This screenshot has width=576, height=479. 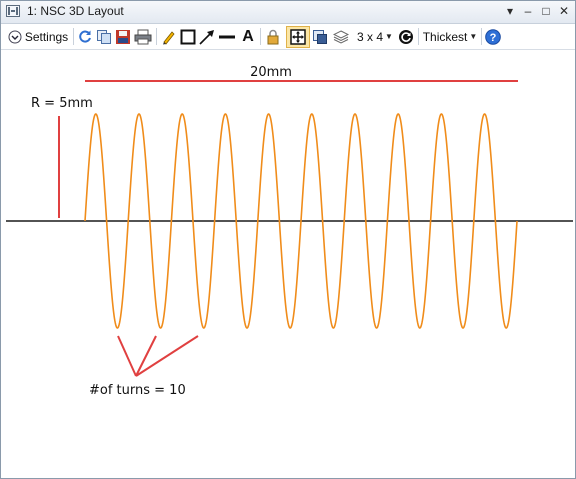 I want to click on layout-value: 3 x 4, so click(x=370, y=36).